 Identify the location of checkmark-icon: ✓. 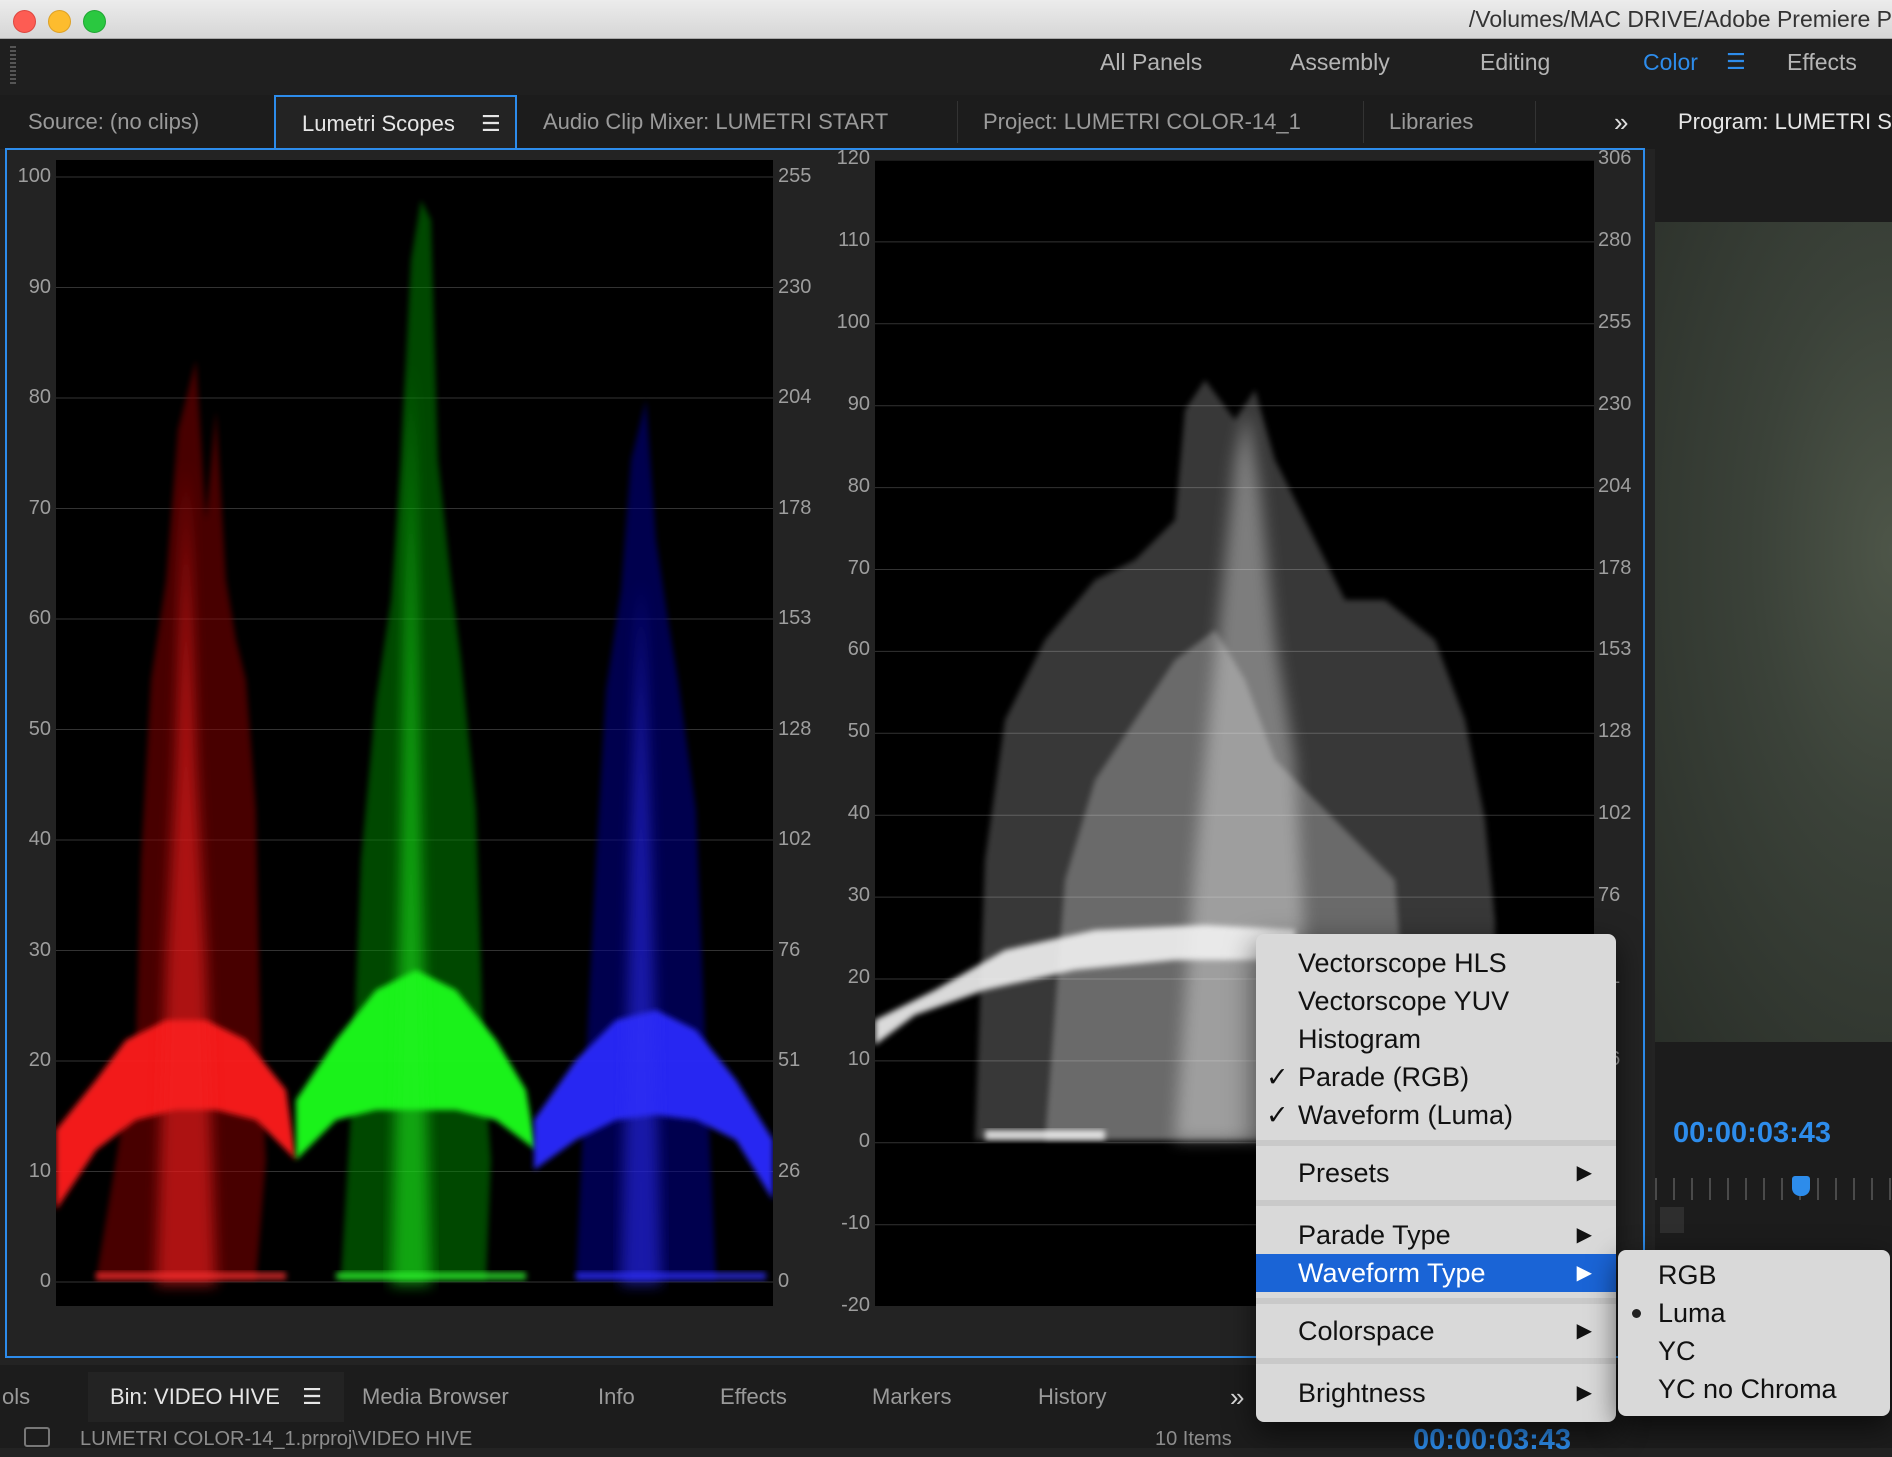
(1277, 1115).